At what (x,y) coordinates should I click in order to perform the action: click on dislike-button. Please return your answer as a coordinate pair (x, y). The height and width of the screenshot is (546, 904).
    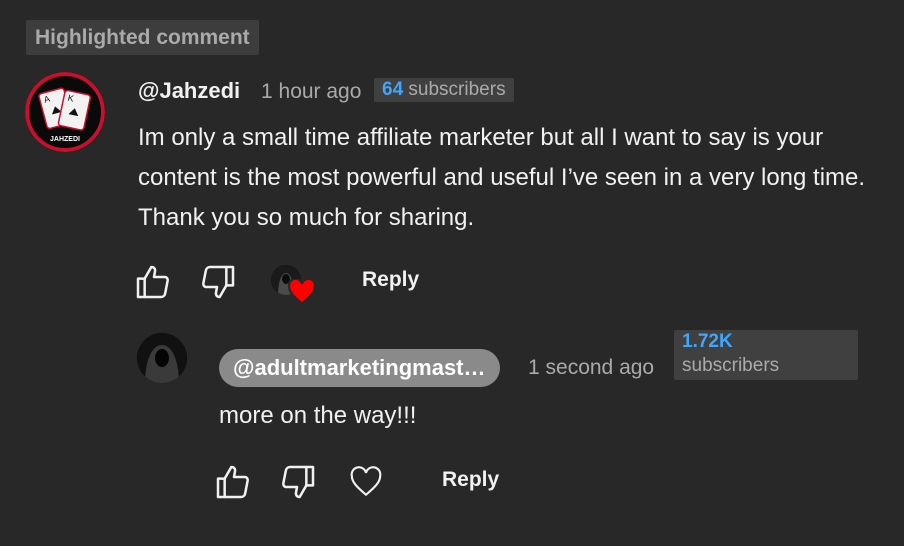
    Looking at the image, I should click on (218, 282).